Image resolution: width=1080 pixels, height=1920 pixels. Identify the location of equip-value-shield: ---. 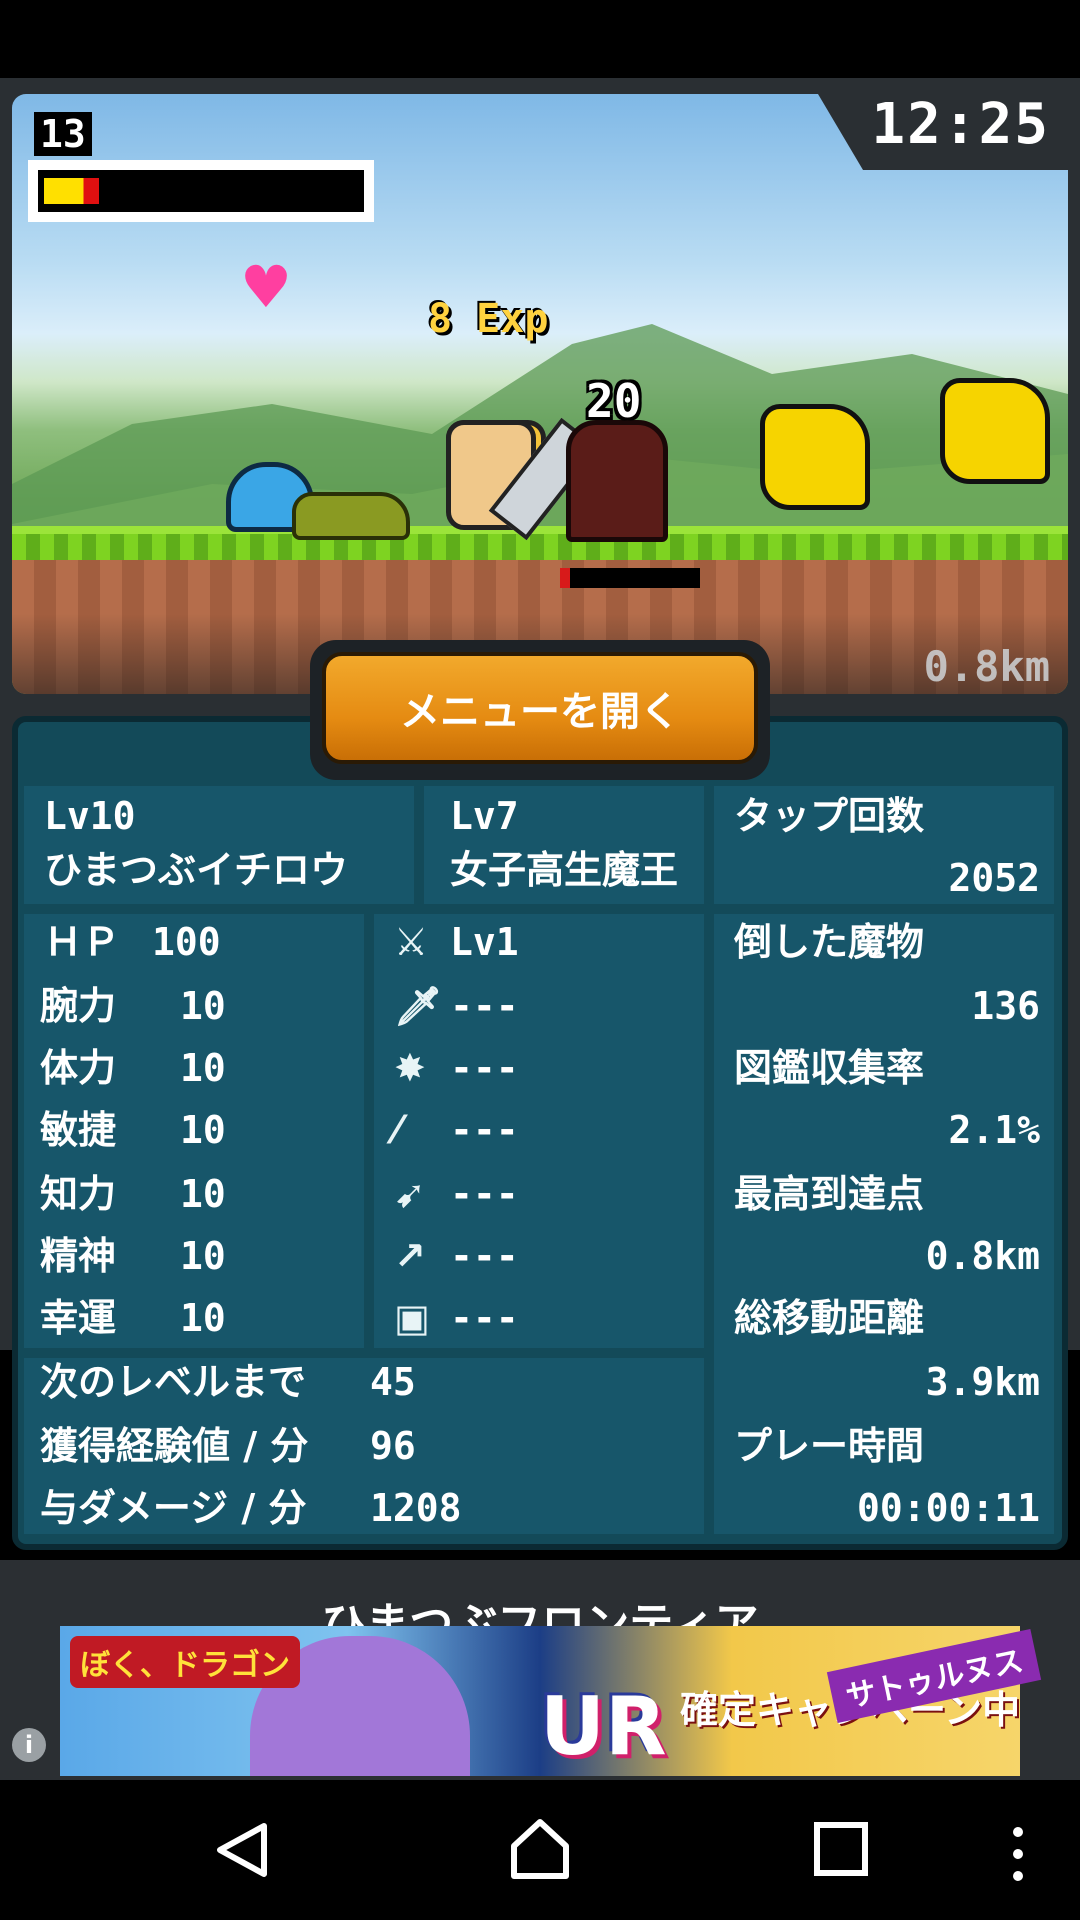
(484, 1318).